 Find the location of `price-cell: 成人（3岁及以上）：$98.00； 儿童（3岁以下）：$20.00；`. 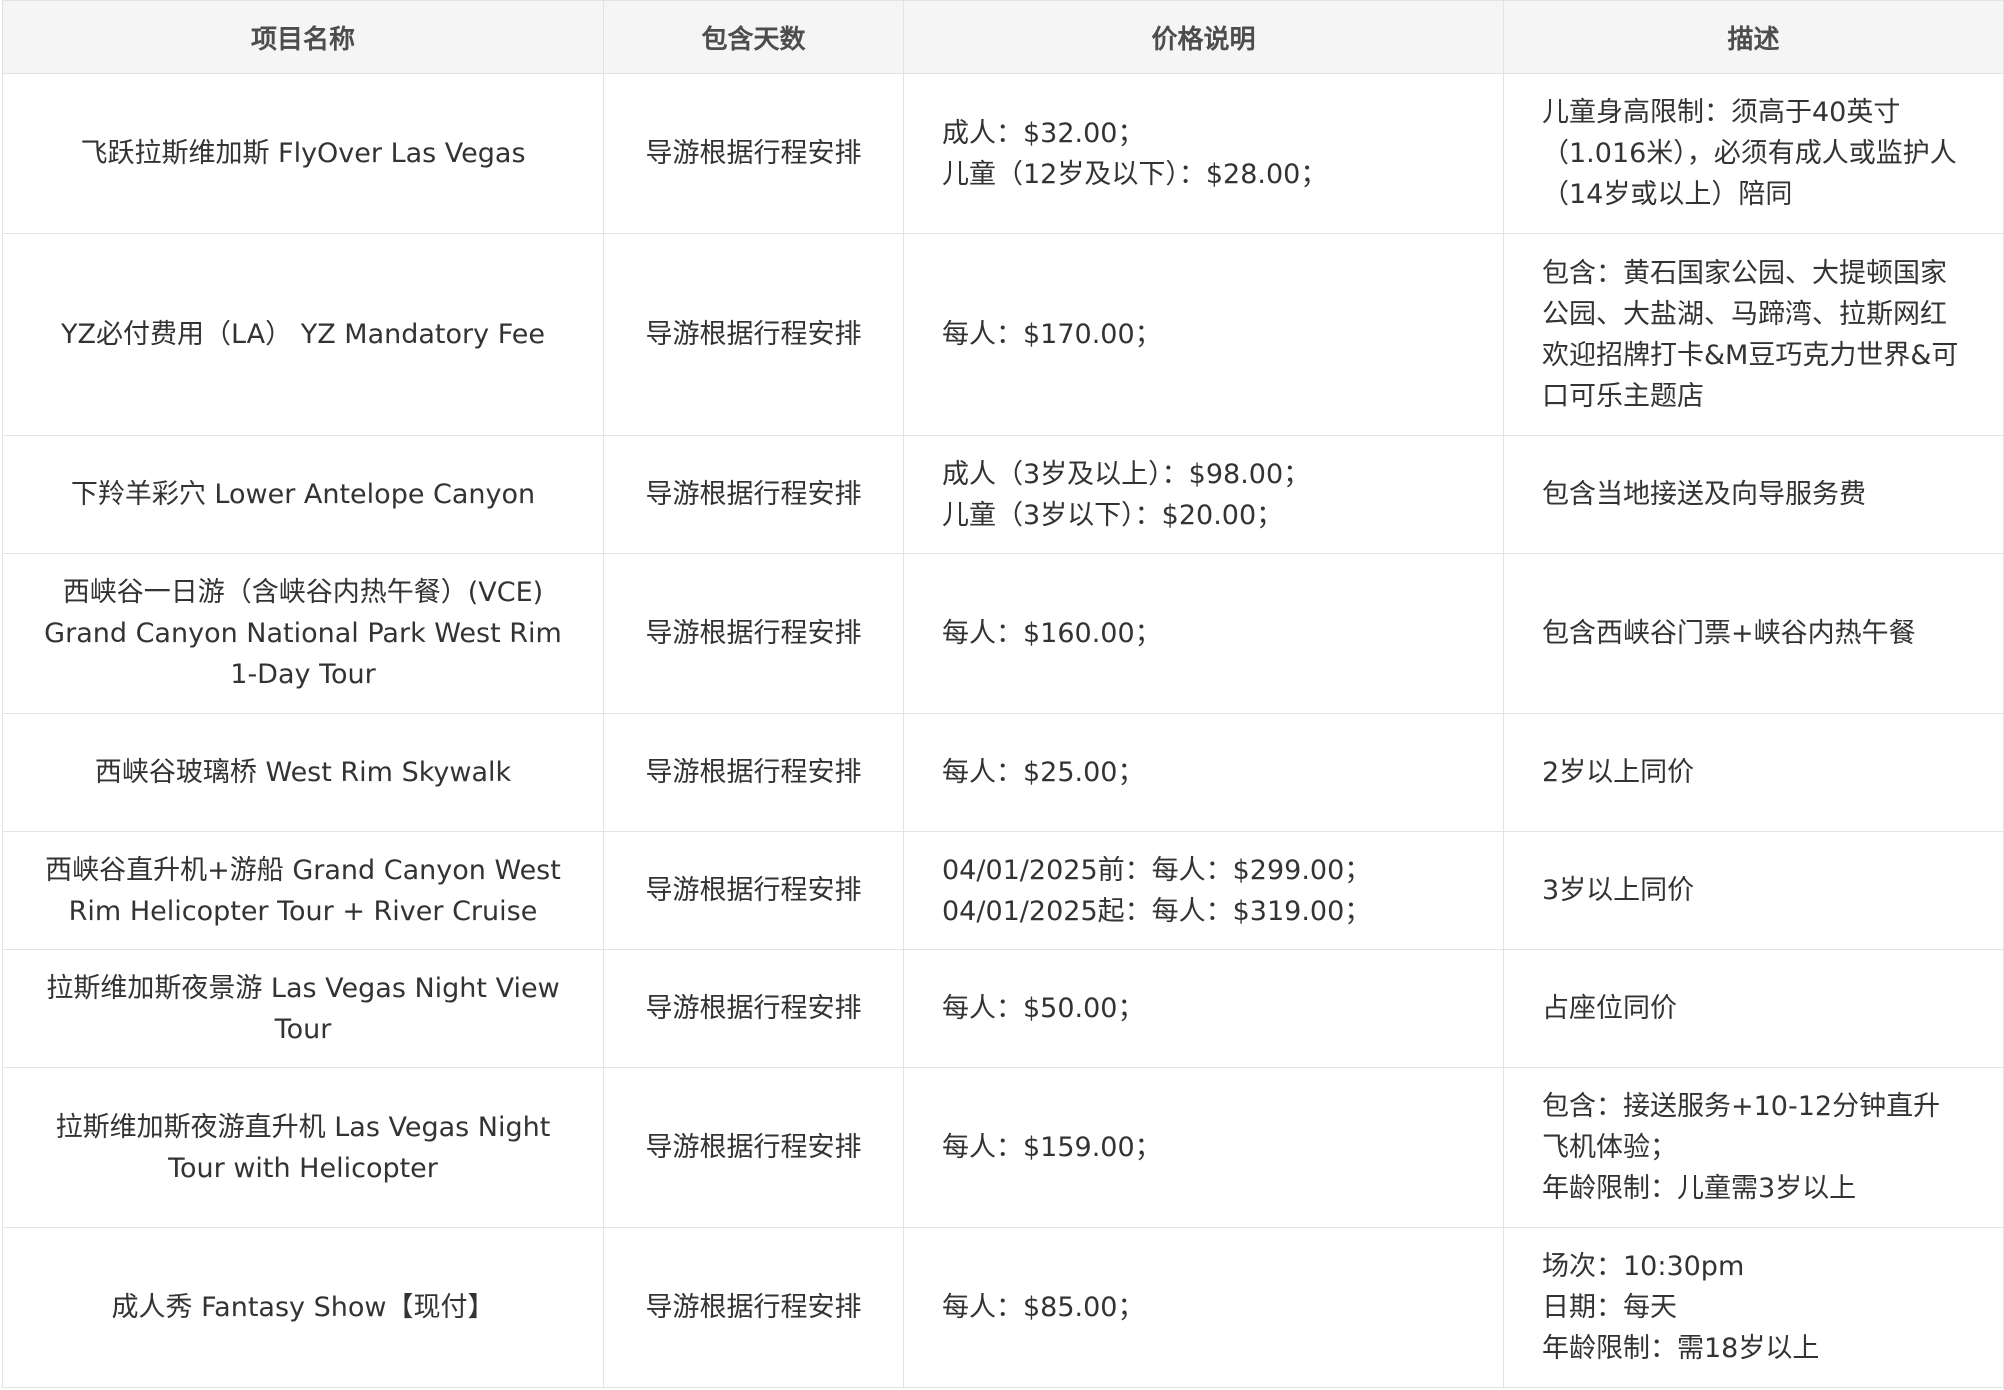

price-cell: 成人（3岁及以上）：$98.00； 儿童（3岁以下）：$20.00； is located at coordinates (1203, 494).